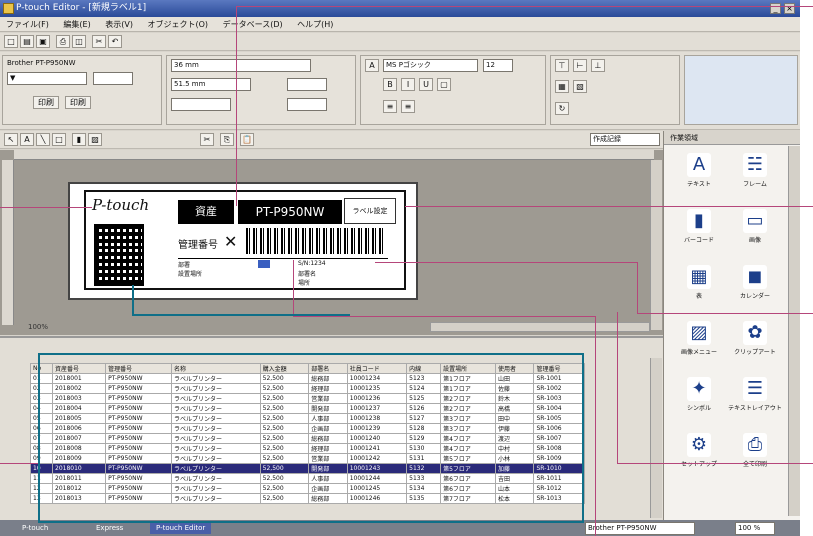 The width and height of the screenshot is (813, 536). What do you see at coordinates (312, 263) in the screenshot?
I see `serial-field: S/N:1234` at bounding box center [312, 263].